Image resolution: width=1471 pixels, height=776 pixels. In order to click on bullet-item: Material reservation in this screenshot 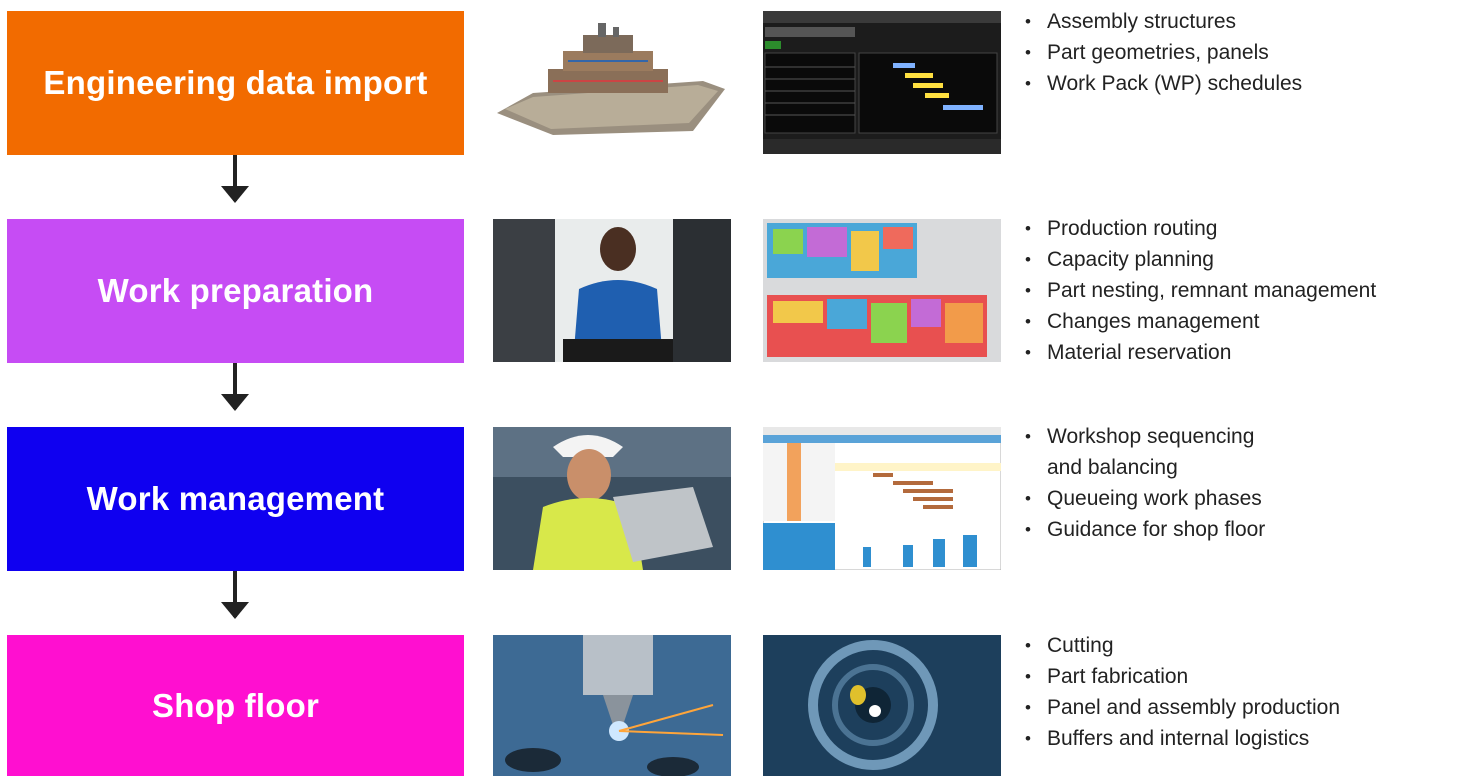, I will do `click(1199, 352)`.